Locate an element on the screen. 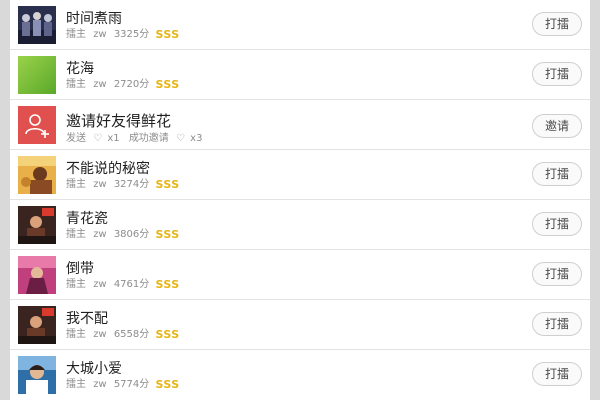 The image size is (600, 400). add-user-icon is located at coordinates (37, 125).